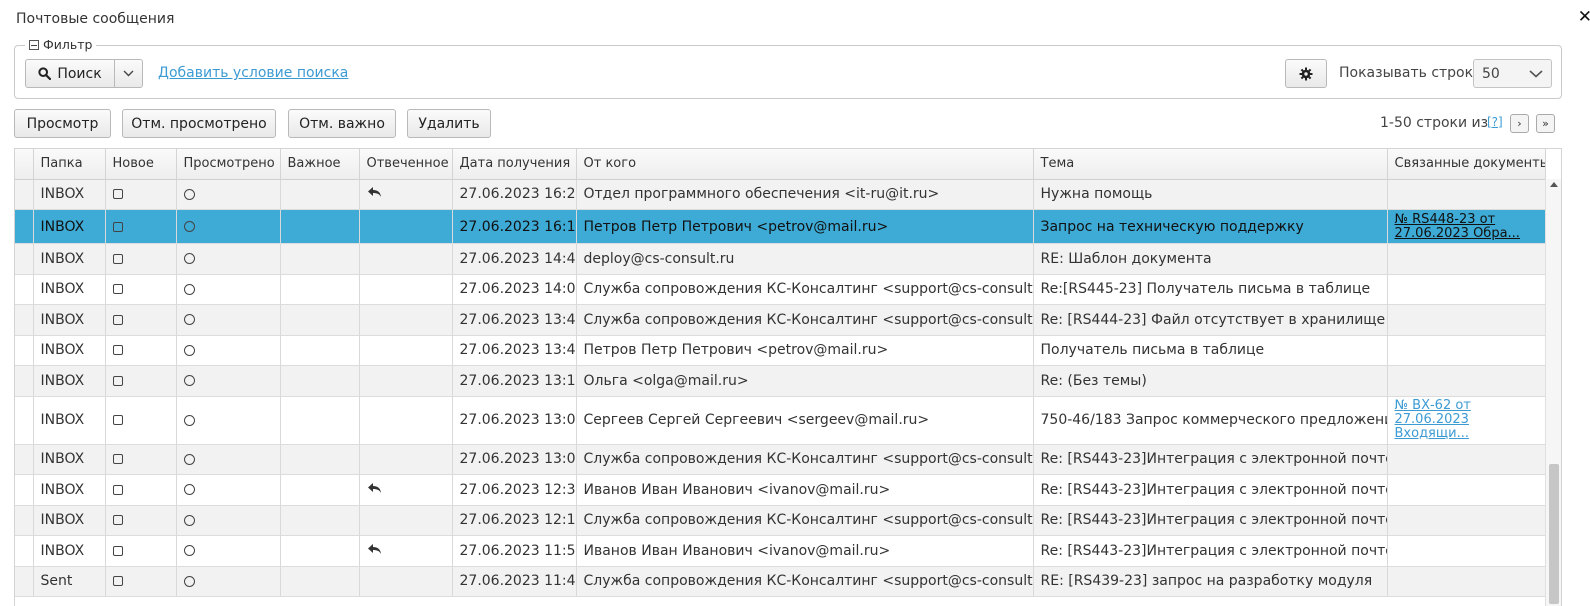 This screenshot has height=606, width=1590. What do you see at coordinates (70, 73) in the screenshot?
I see `search-button: Поиск` at bounding box center [70, 73].